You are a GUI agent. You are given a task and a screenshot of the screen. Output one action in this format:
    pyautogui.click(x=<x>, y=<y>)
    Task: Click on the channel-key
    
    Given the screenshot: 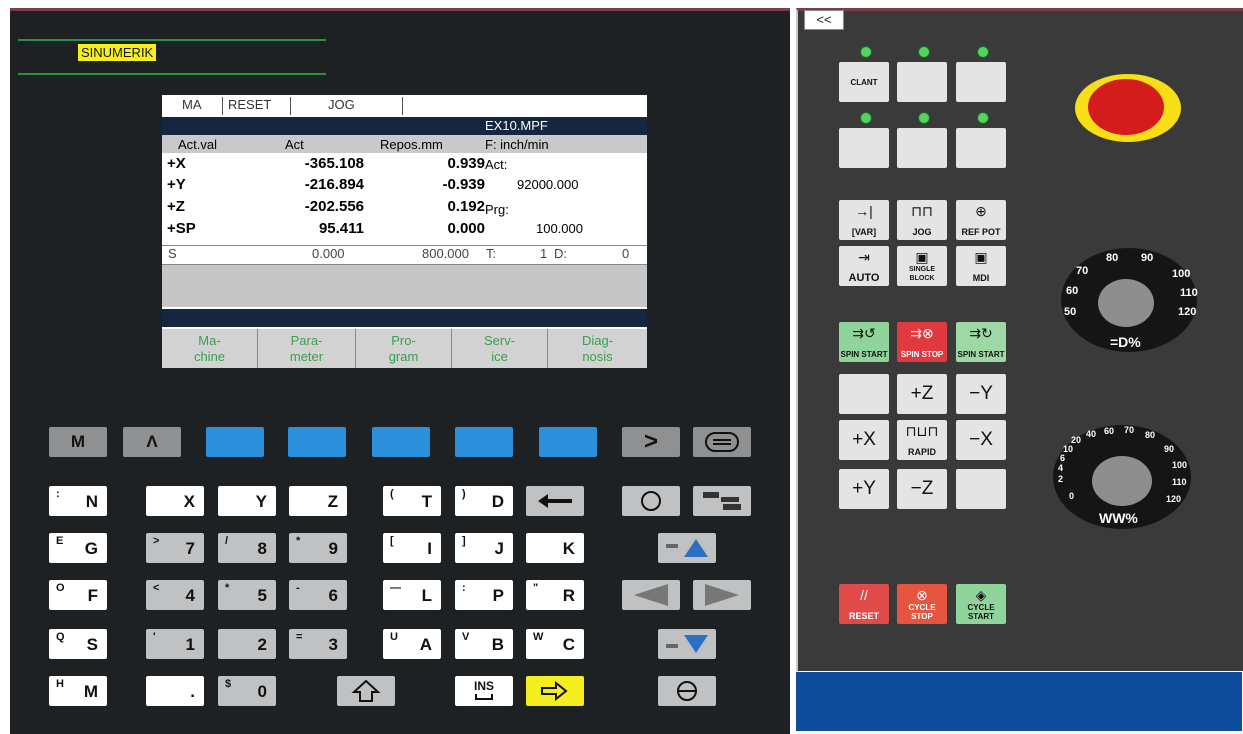 What is the action you would take?
    pyautogui.click(x=651, y=501)
    